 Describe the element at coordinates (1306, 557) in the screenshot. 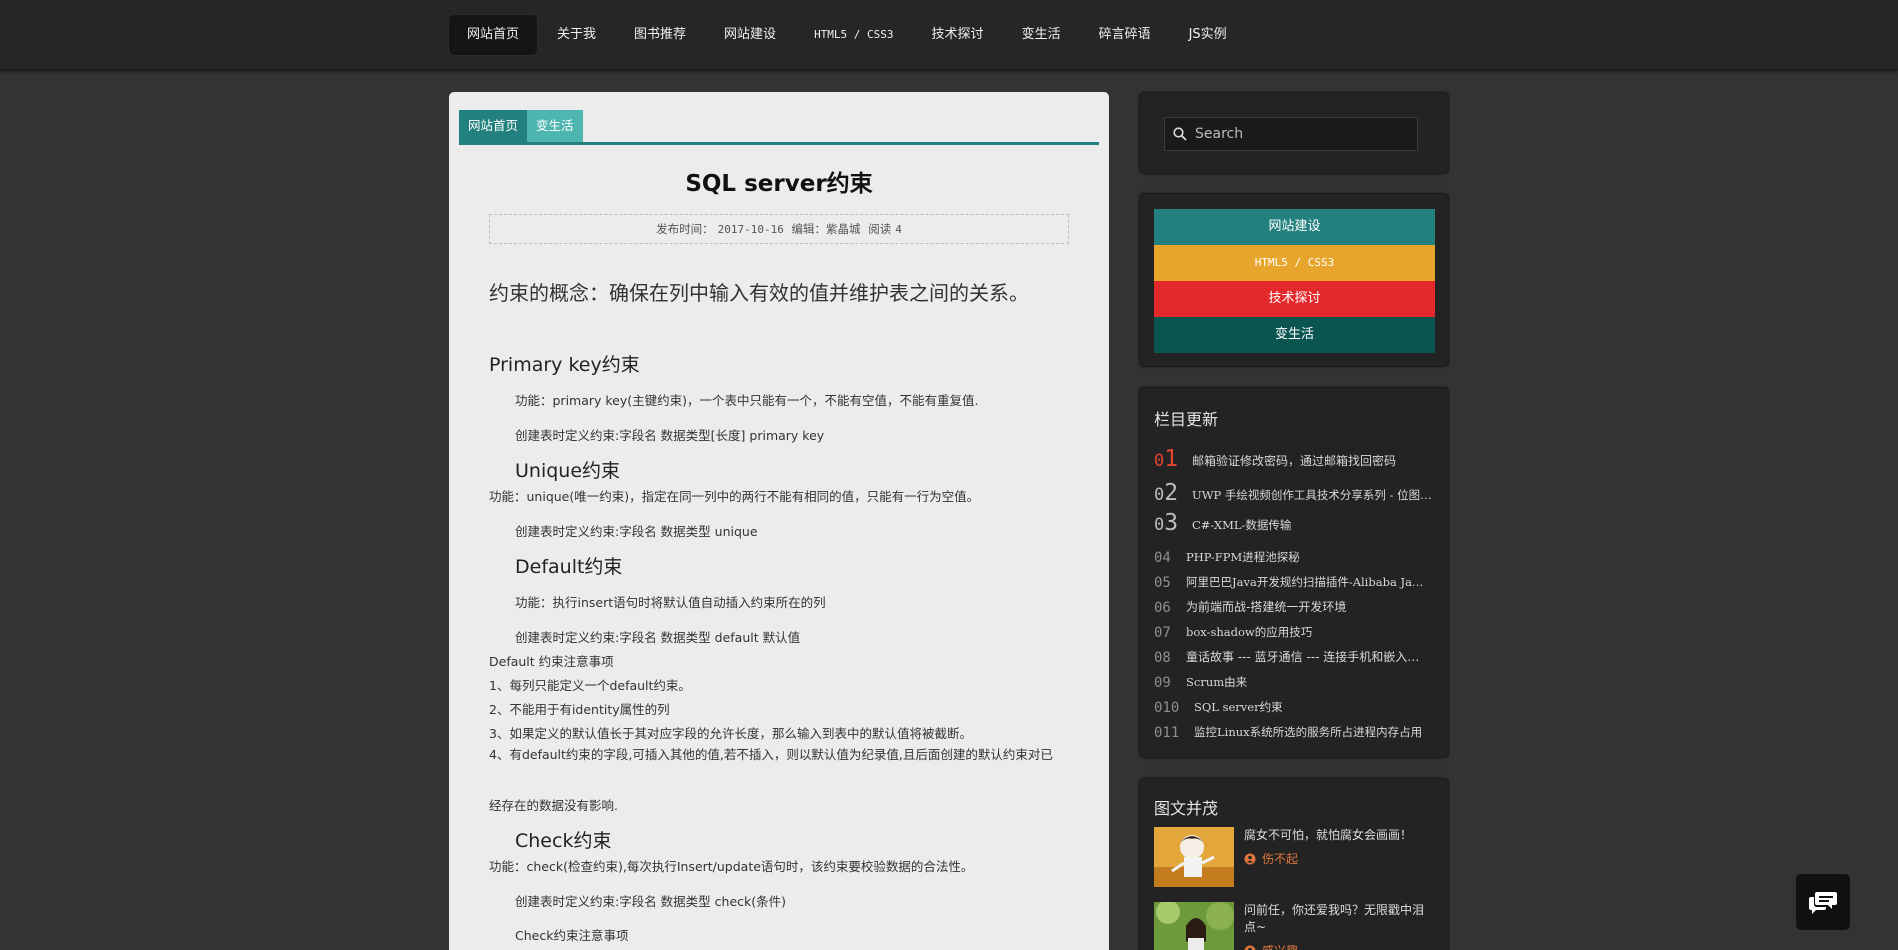

I see `update-link: PHP-FPM进程池探秘` at that location.